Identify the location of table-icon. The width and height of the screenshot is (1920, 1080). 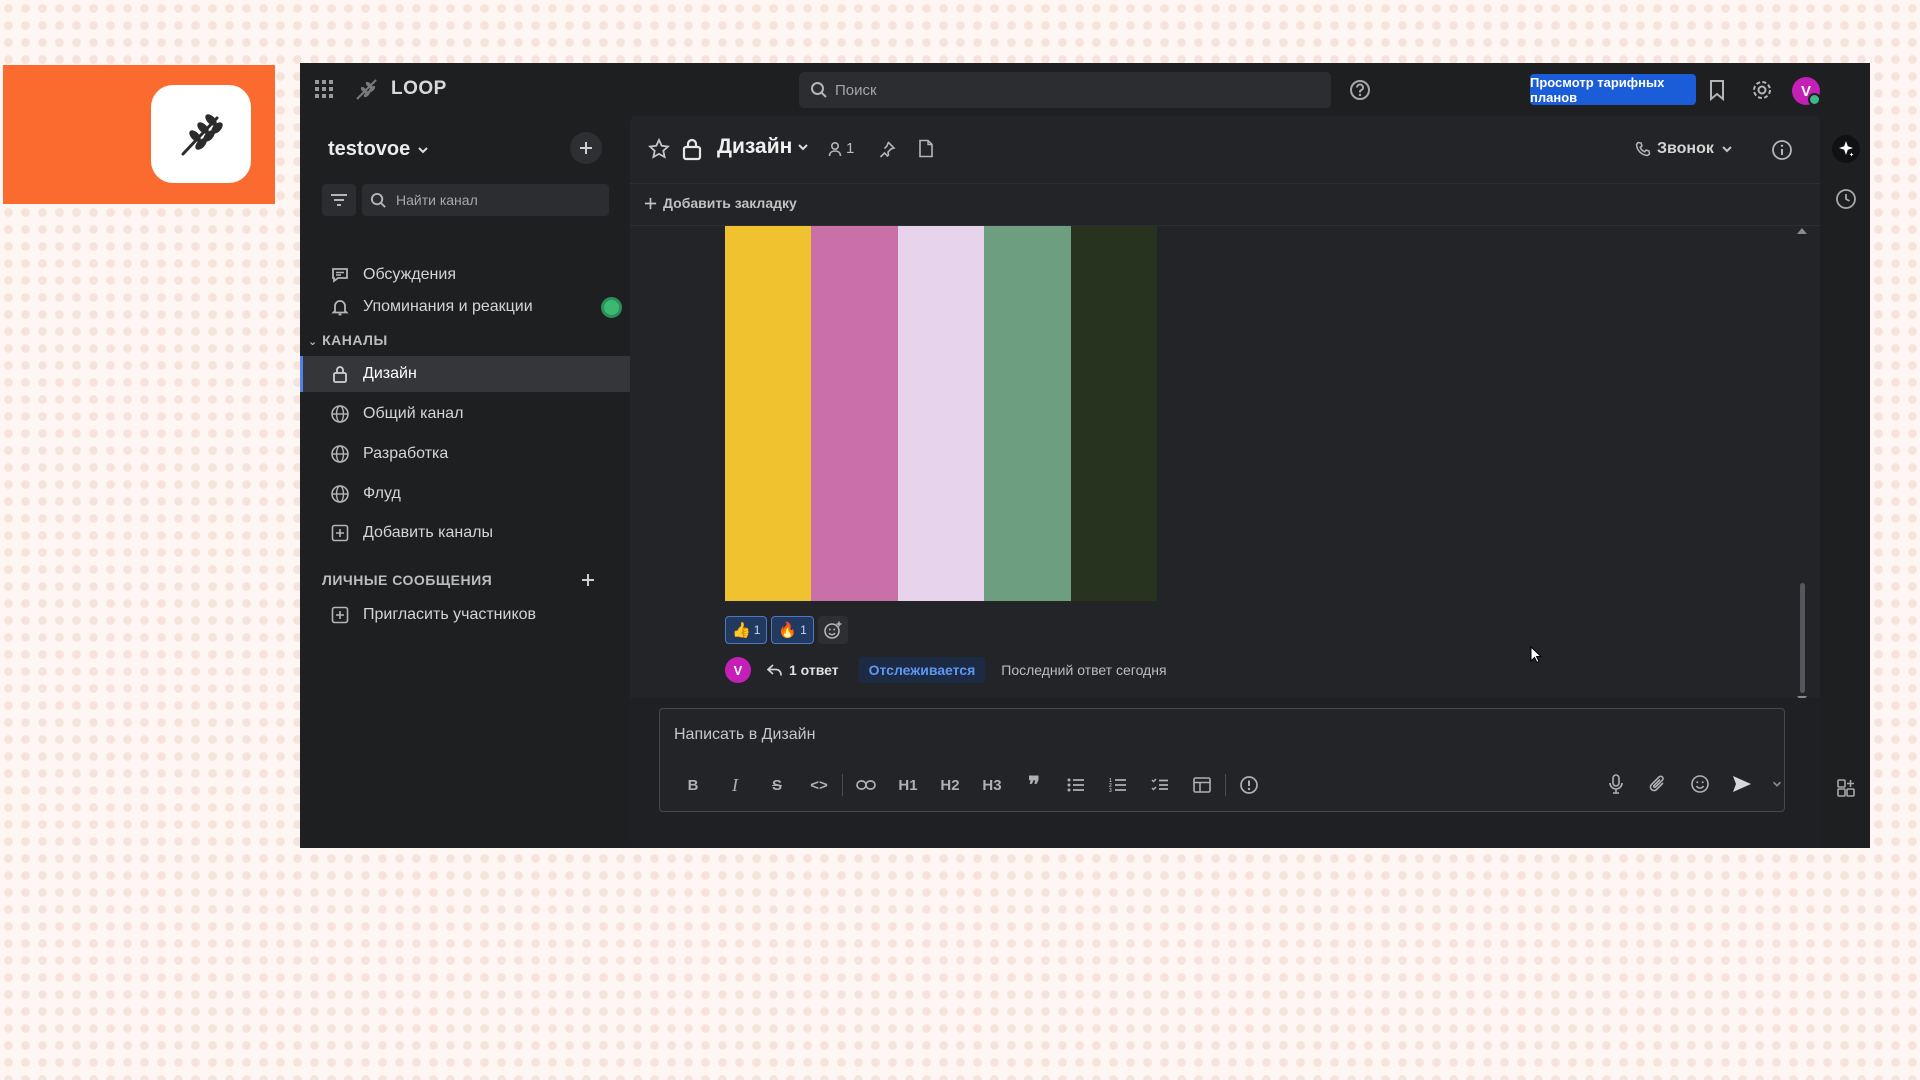
(1202, 785).